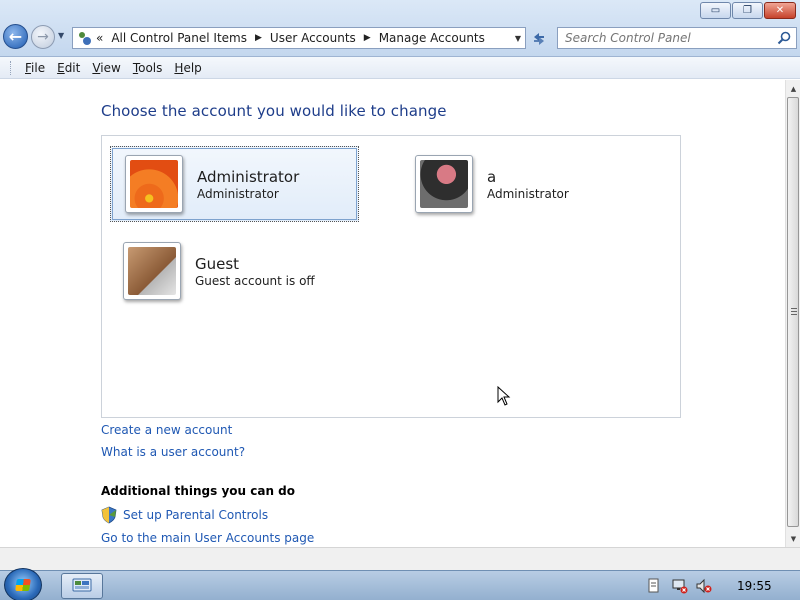  What do you see at coordinates (720, 586) in the screenshot?
I see `system-tray: 19:55` at bounding box center [720, 586].